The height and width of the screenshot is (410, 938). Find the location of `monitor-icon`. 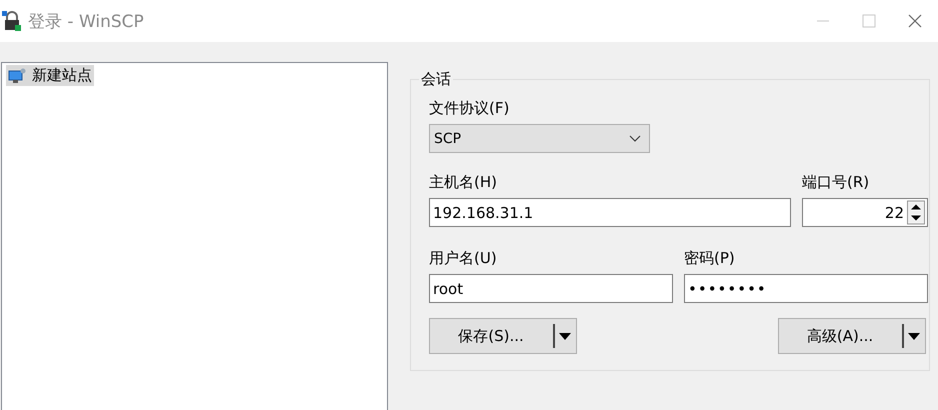

monitor-icon is located at coordinates (17, 76).